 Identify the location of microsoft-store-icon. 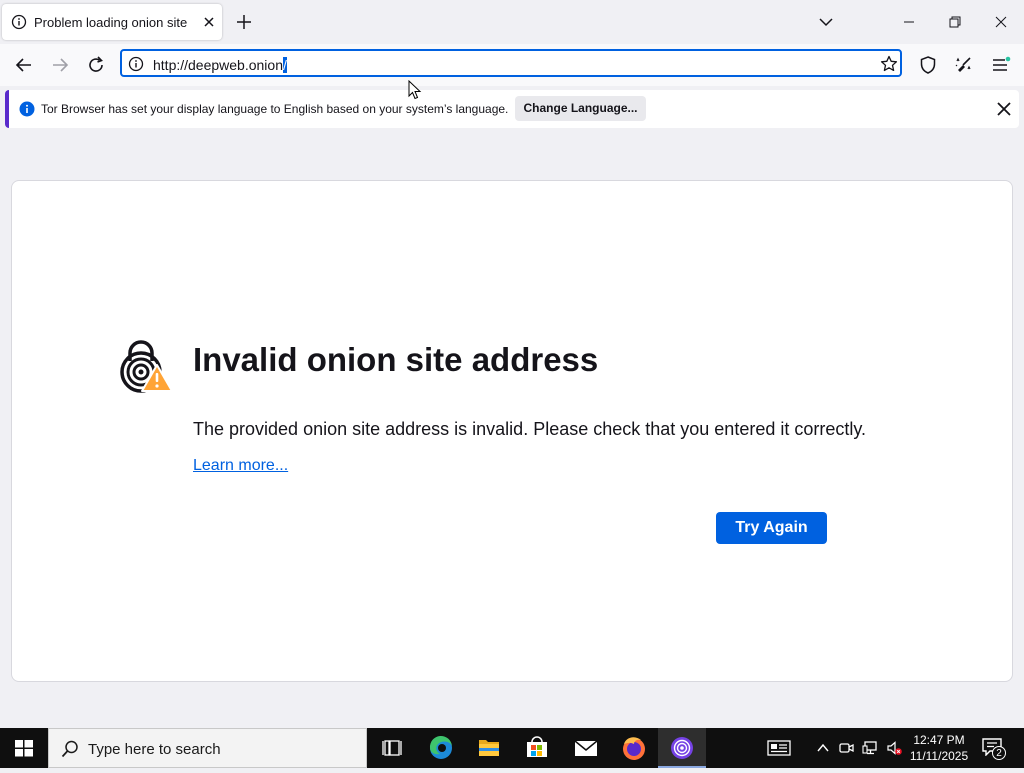
(537, 748).